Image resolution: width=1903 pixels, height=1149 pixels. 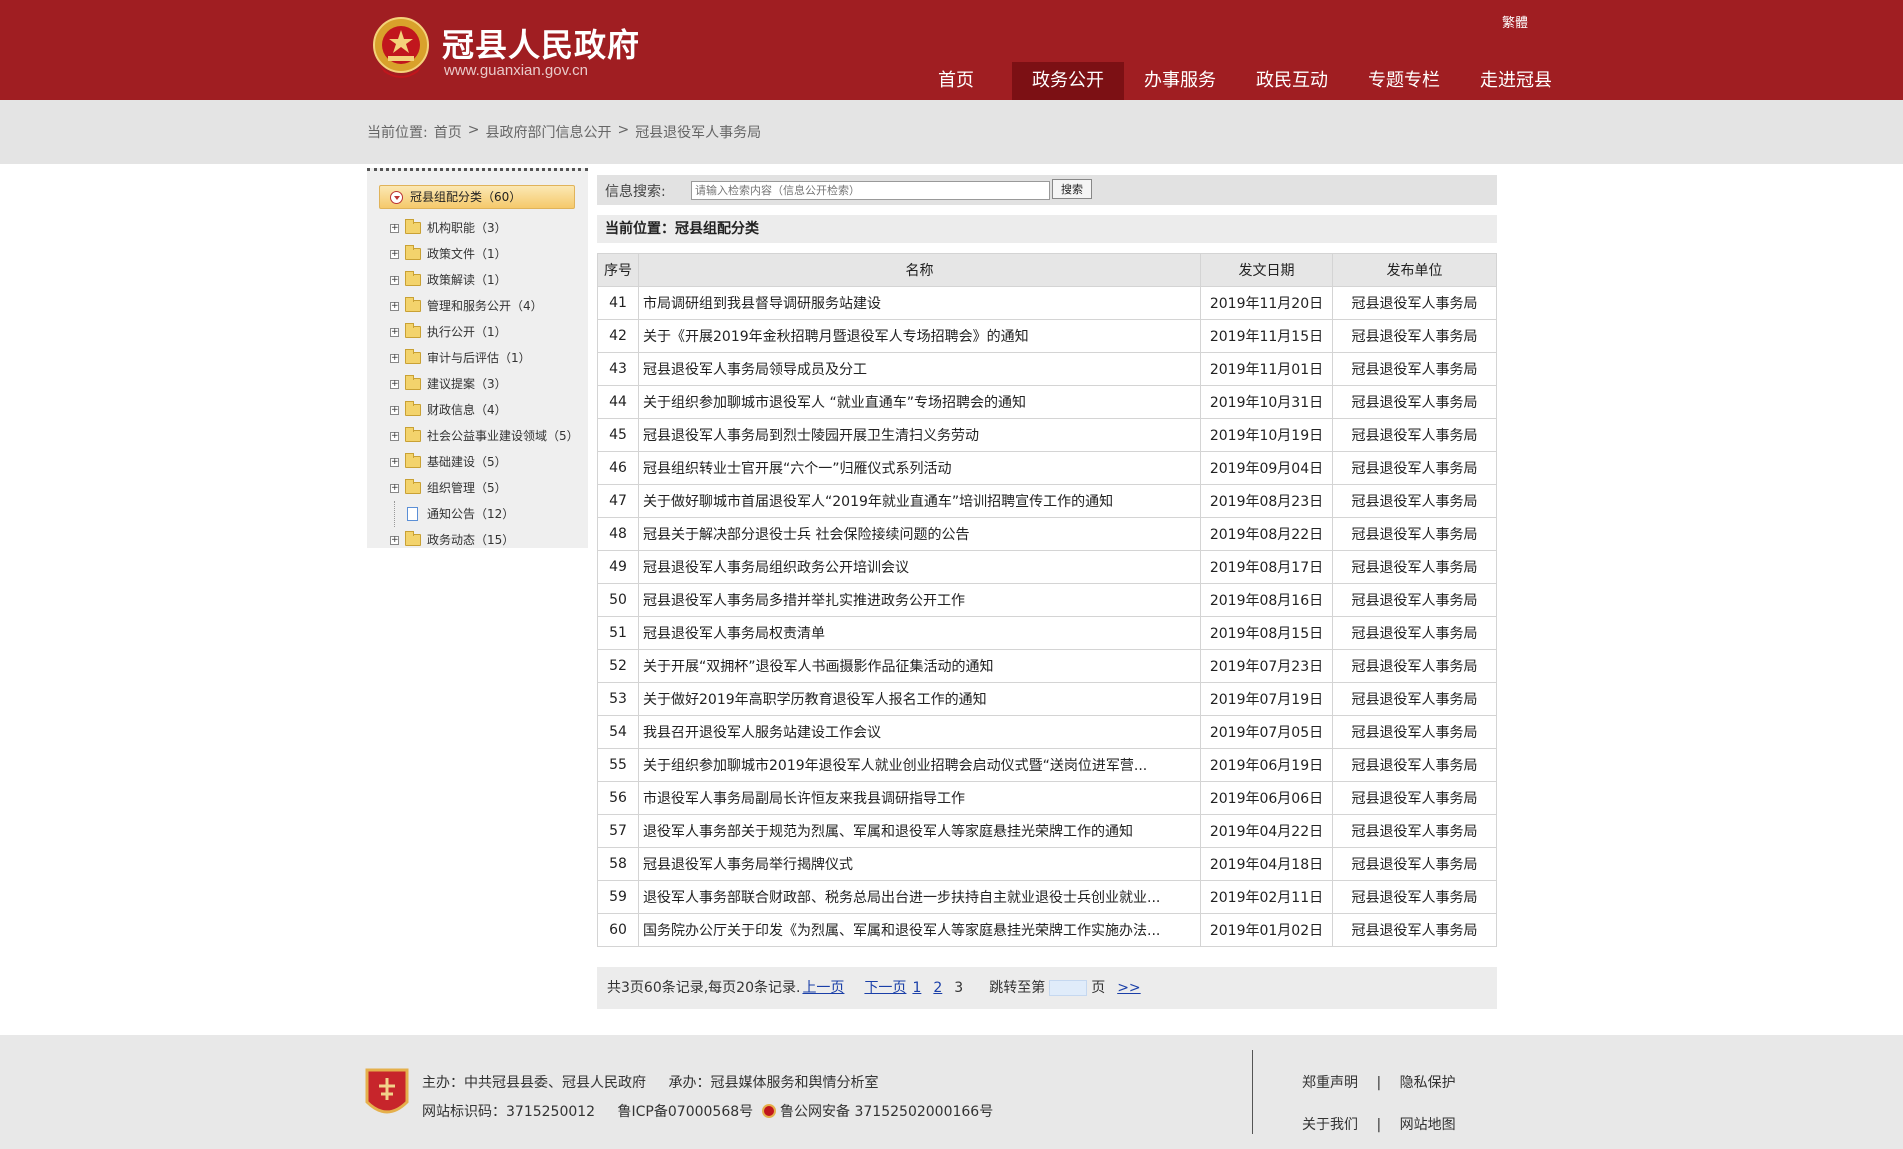 I want to click on pager-summary: 共3页60条记录,每页20条记录., so click(x=704, y=988).